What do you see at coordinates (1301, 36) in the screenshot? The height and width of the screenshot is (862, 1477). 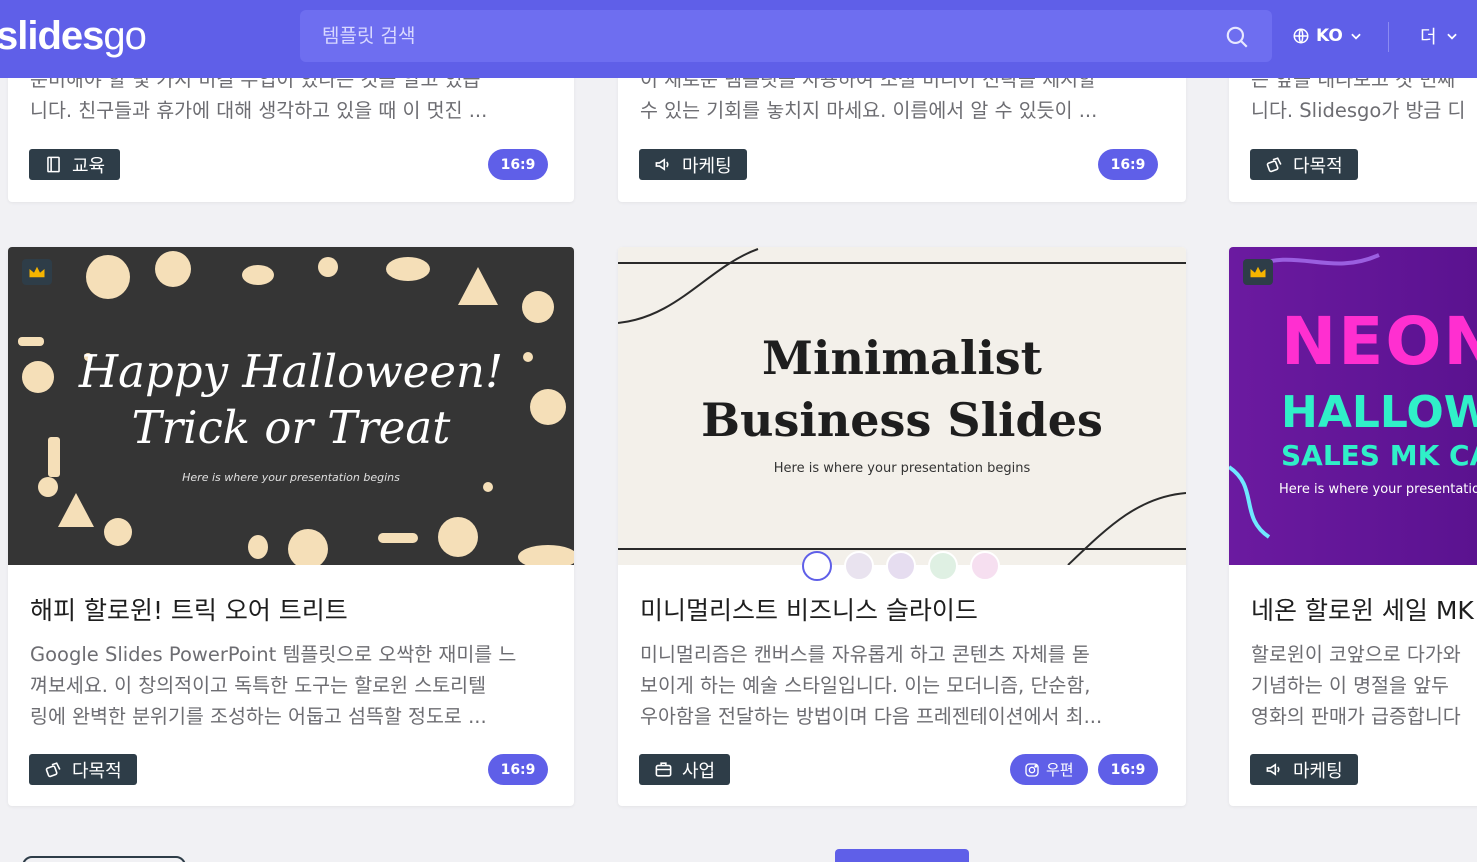 I see `globe-icon` at bounding box center [1301, 36].